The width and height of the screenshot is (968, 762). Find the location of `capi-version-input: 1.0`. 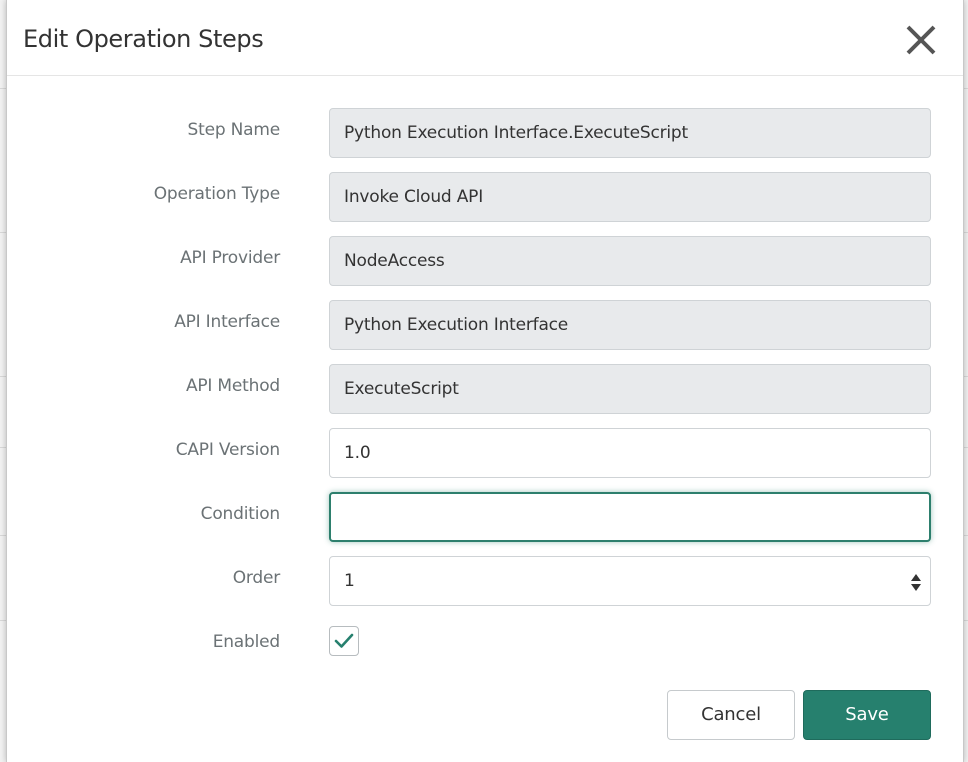

capi-version-input: 1.0 is located at coordinates (630, 453).